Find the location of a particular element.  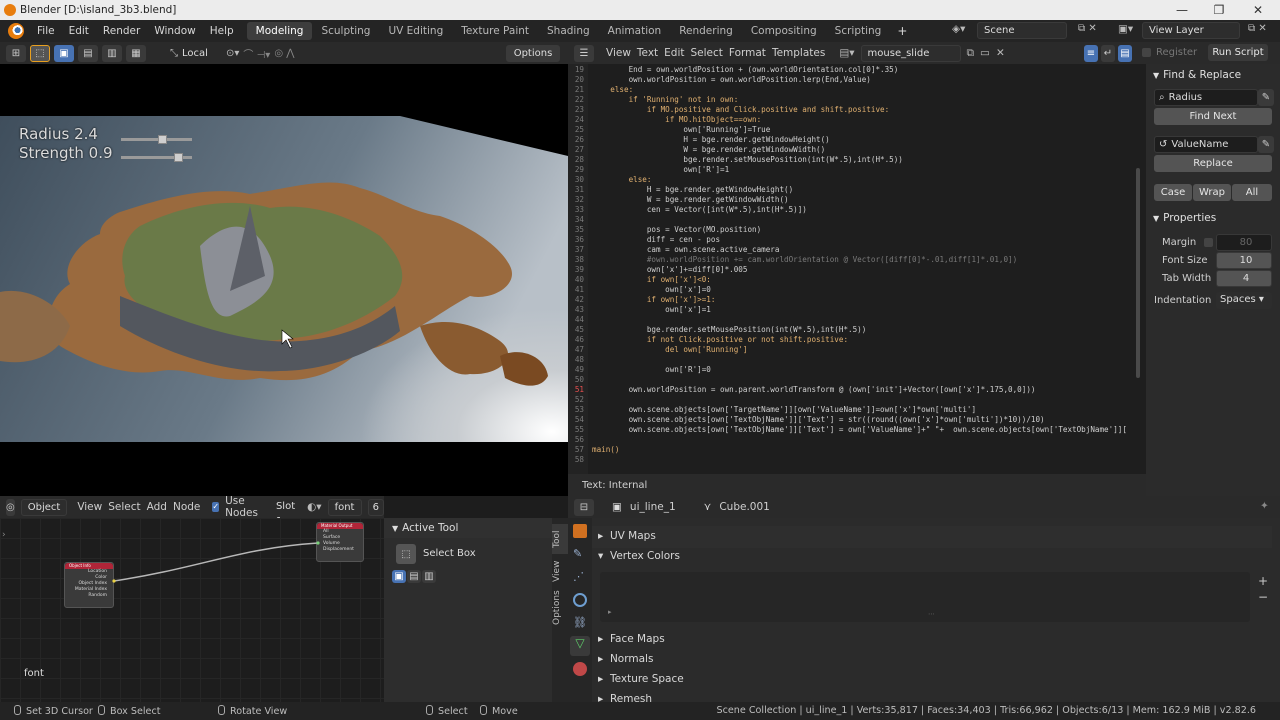

mode-new-icon: ▣ is located at coordinates (399, 576).